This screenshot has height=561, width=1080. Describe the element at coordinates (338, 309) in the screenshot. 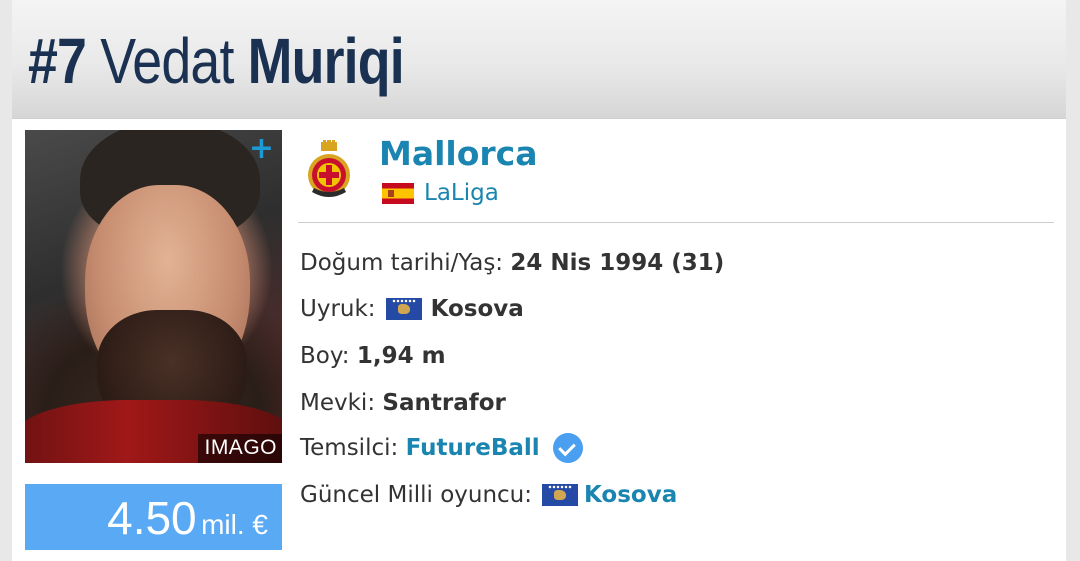

I see `citizenship-label: Uyruk:` at that location.